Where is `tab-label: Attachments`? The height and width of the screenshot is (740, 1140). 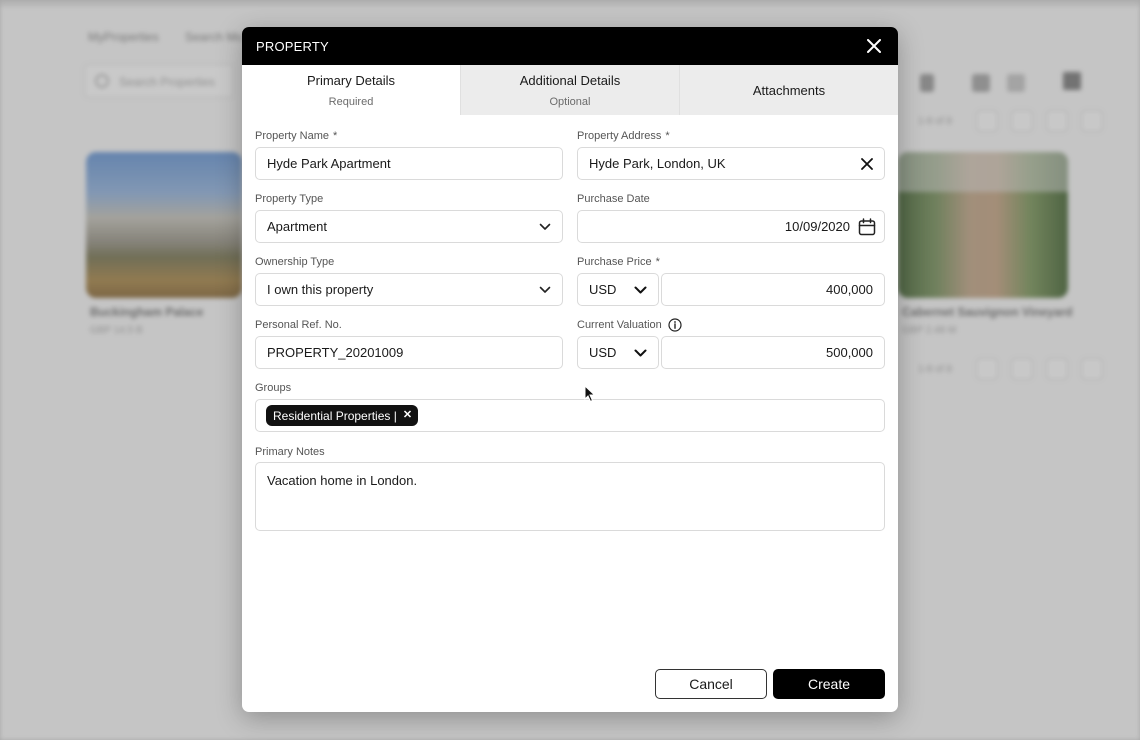 tab-label: Attachments is located at coordinates (789, 90).